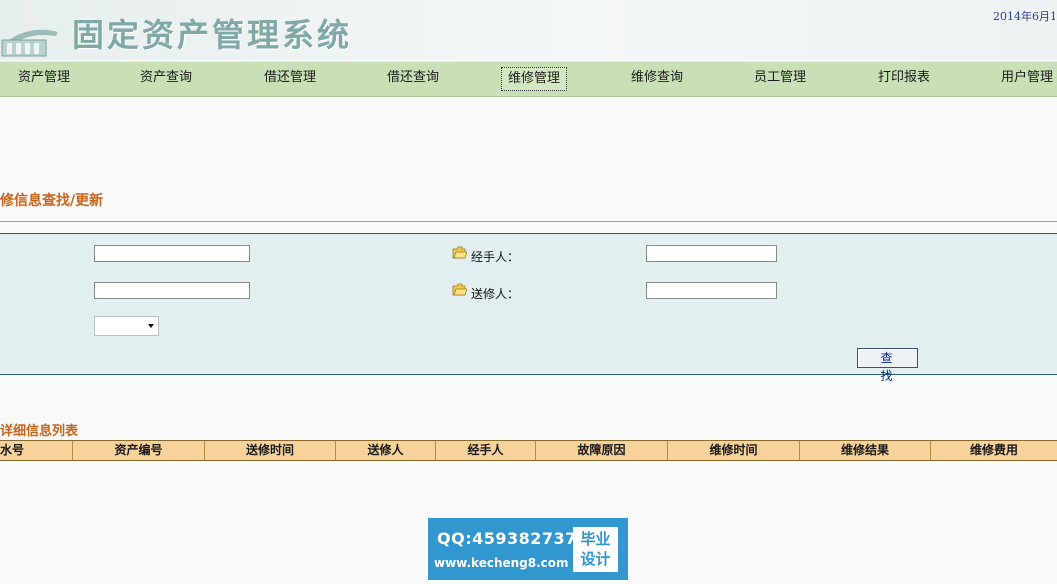 The height and width of the screenshot is (584, 1057). Describe the element at coordinates (904, 78) in the screenshot. I see `nav-print-report: 打印报表` at that location.